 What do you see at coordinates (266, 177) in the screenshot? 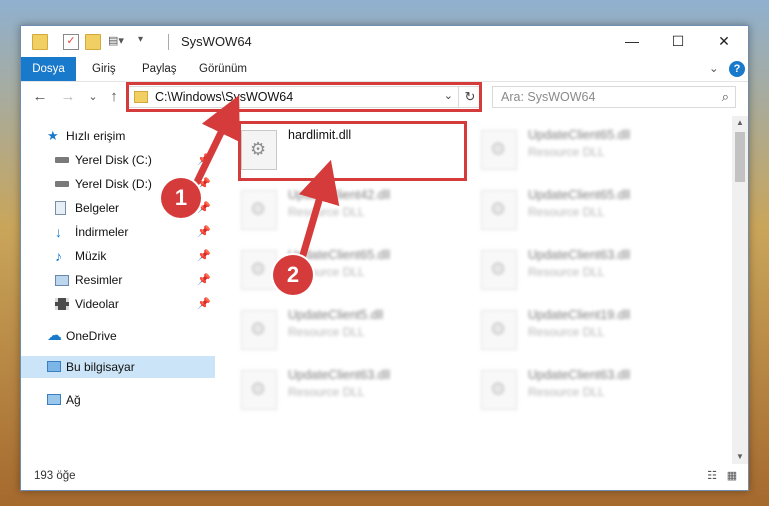
I see `annotation-arrows` at bounding box center [266, 177].